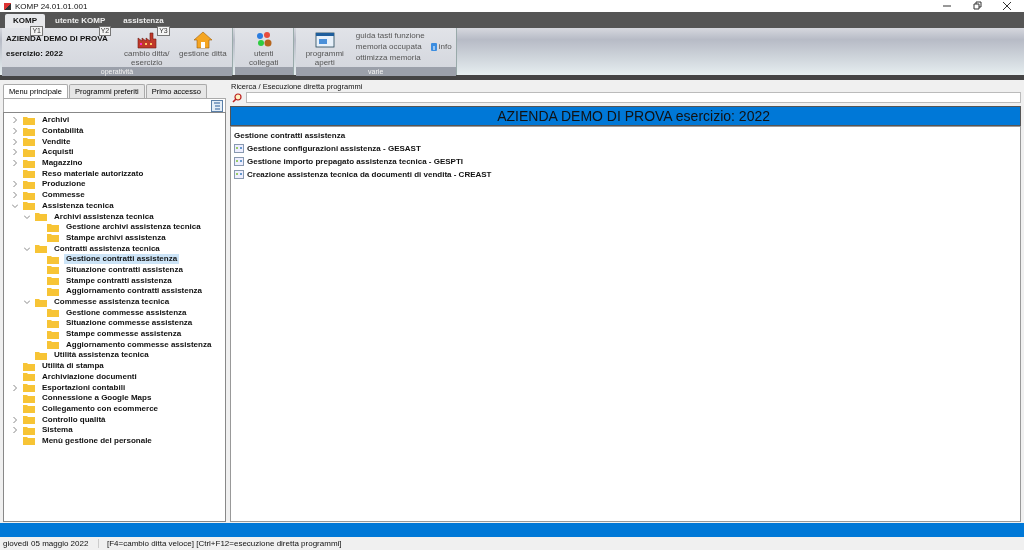 The width and height of the screenshot is (1024, 550). What do you see at coordinates (58, 152) in the screenshot?
I see `tree-item: Acquisti` at bounding box center [58, 152].